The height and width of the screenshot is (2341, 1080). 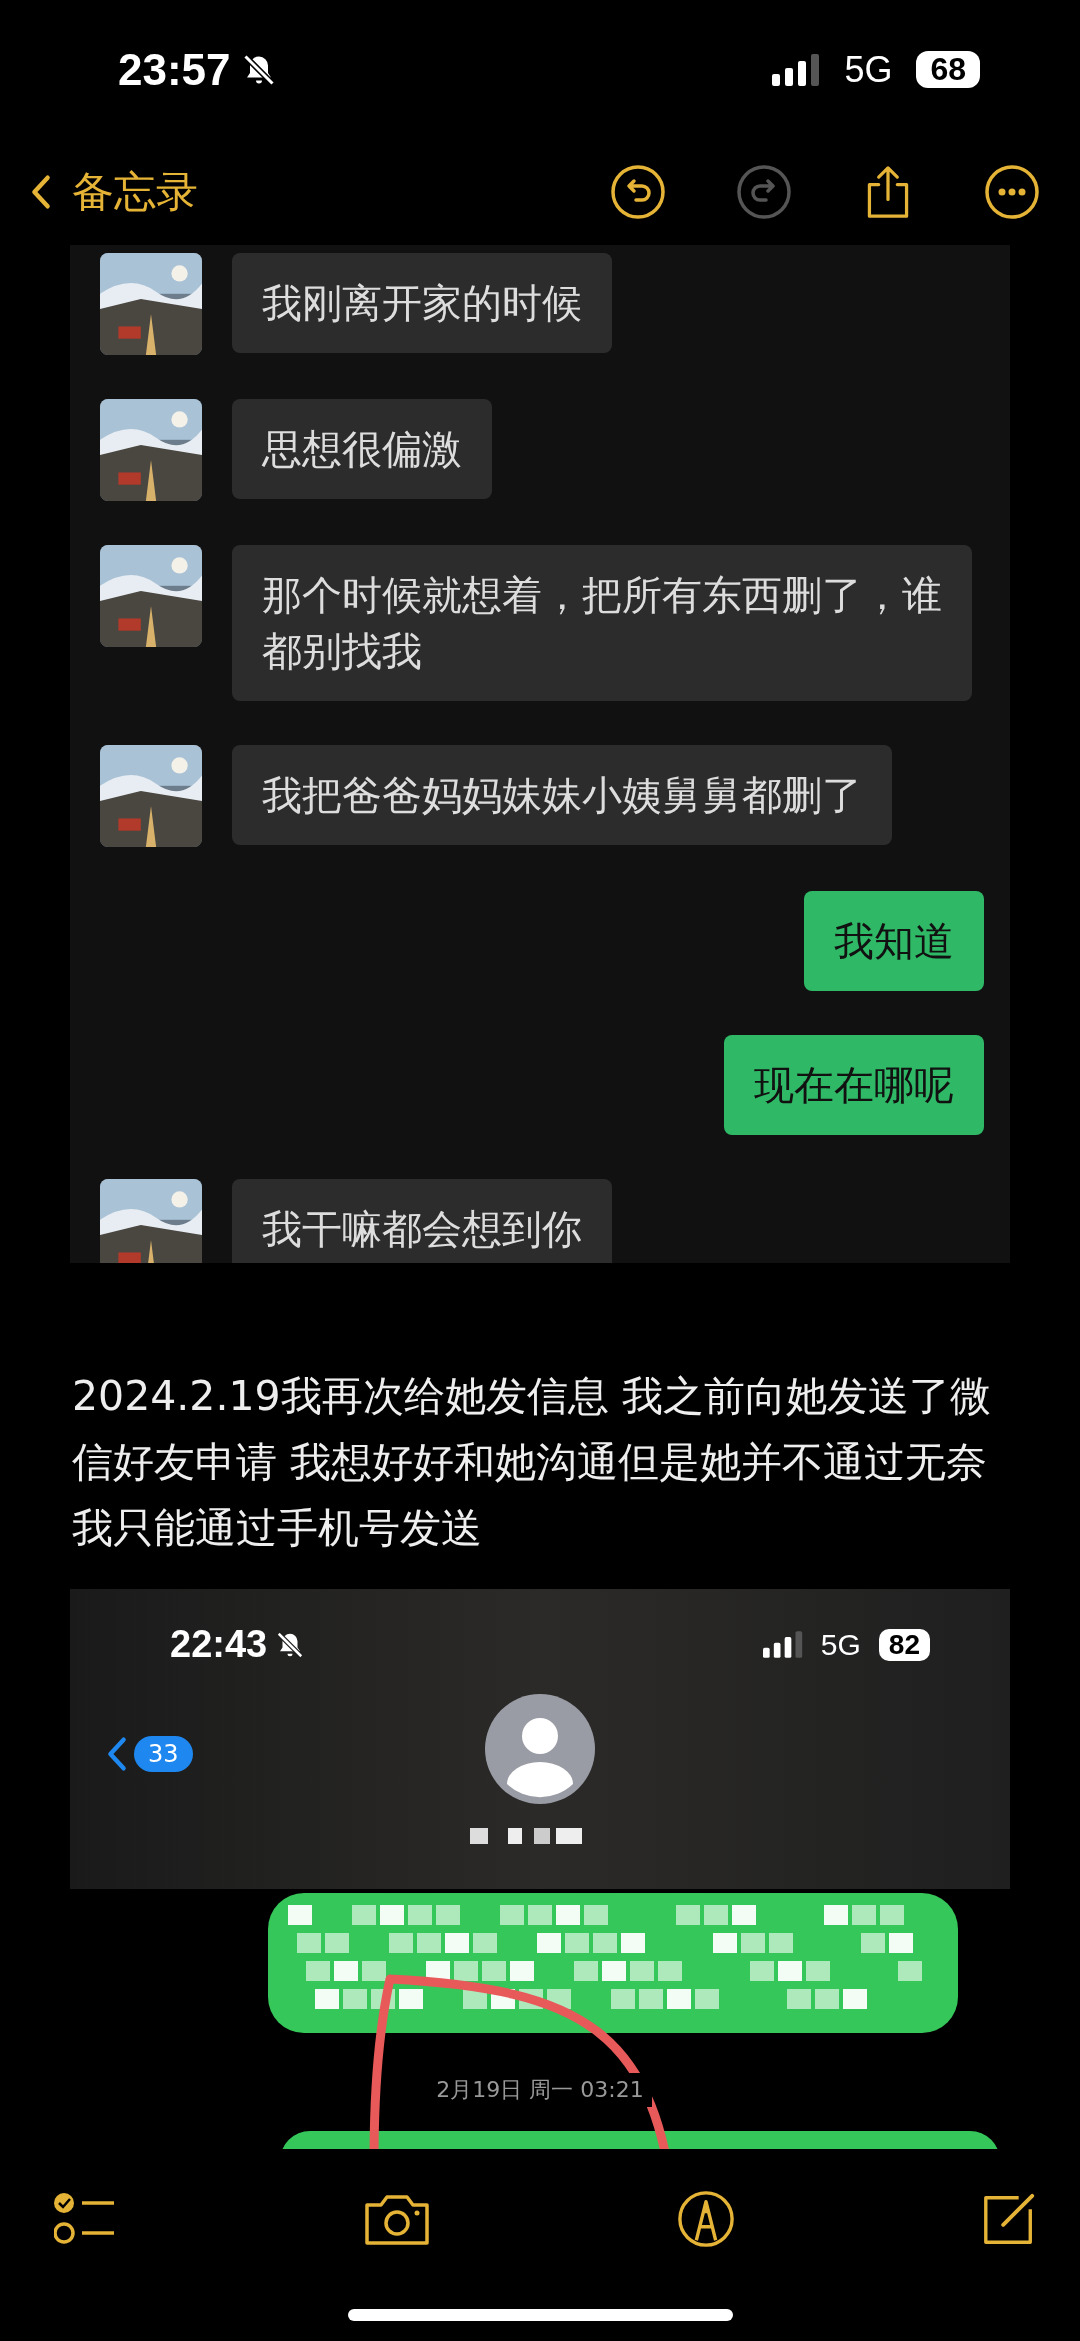 I want to click on back-button: 备忘录, so click(x=114, y=192).